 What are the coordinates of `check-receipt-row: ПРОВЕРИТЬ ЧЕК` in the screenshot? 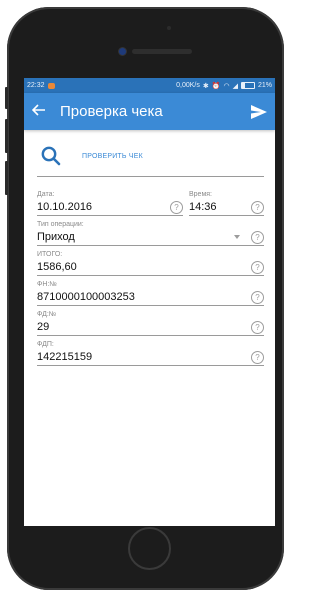 It's located at (150, 156).